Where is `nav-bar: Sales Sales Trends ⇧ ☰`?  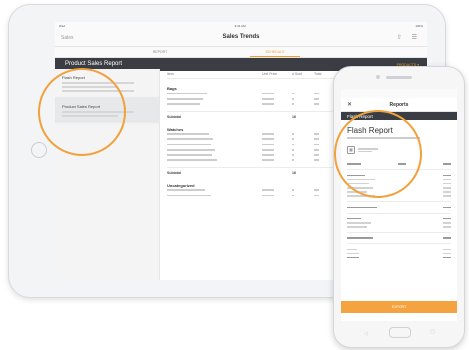 nav-bar: Sales Sales Trends ⇧ ☰ is located at coordinates (241, 38).